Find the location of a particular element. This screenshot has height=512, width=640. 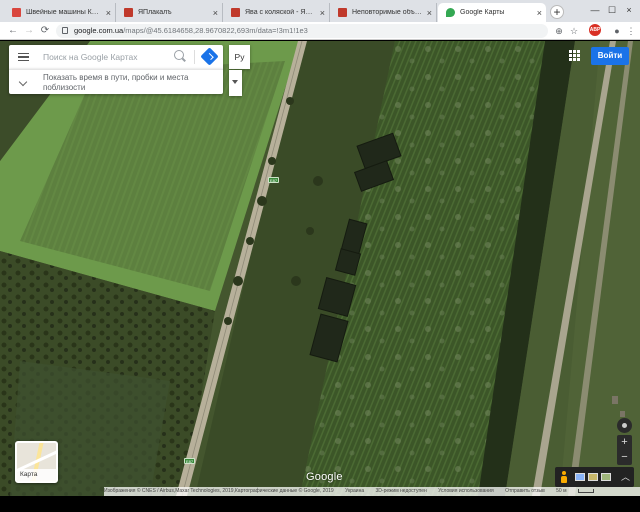

mode-3d-status: 3D-режим недоступен is located at coordinates (401, 491).